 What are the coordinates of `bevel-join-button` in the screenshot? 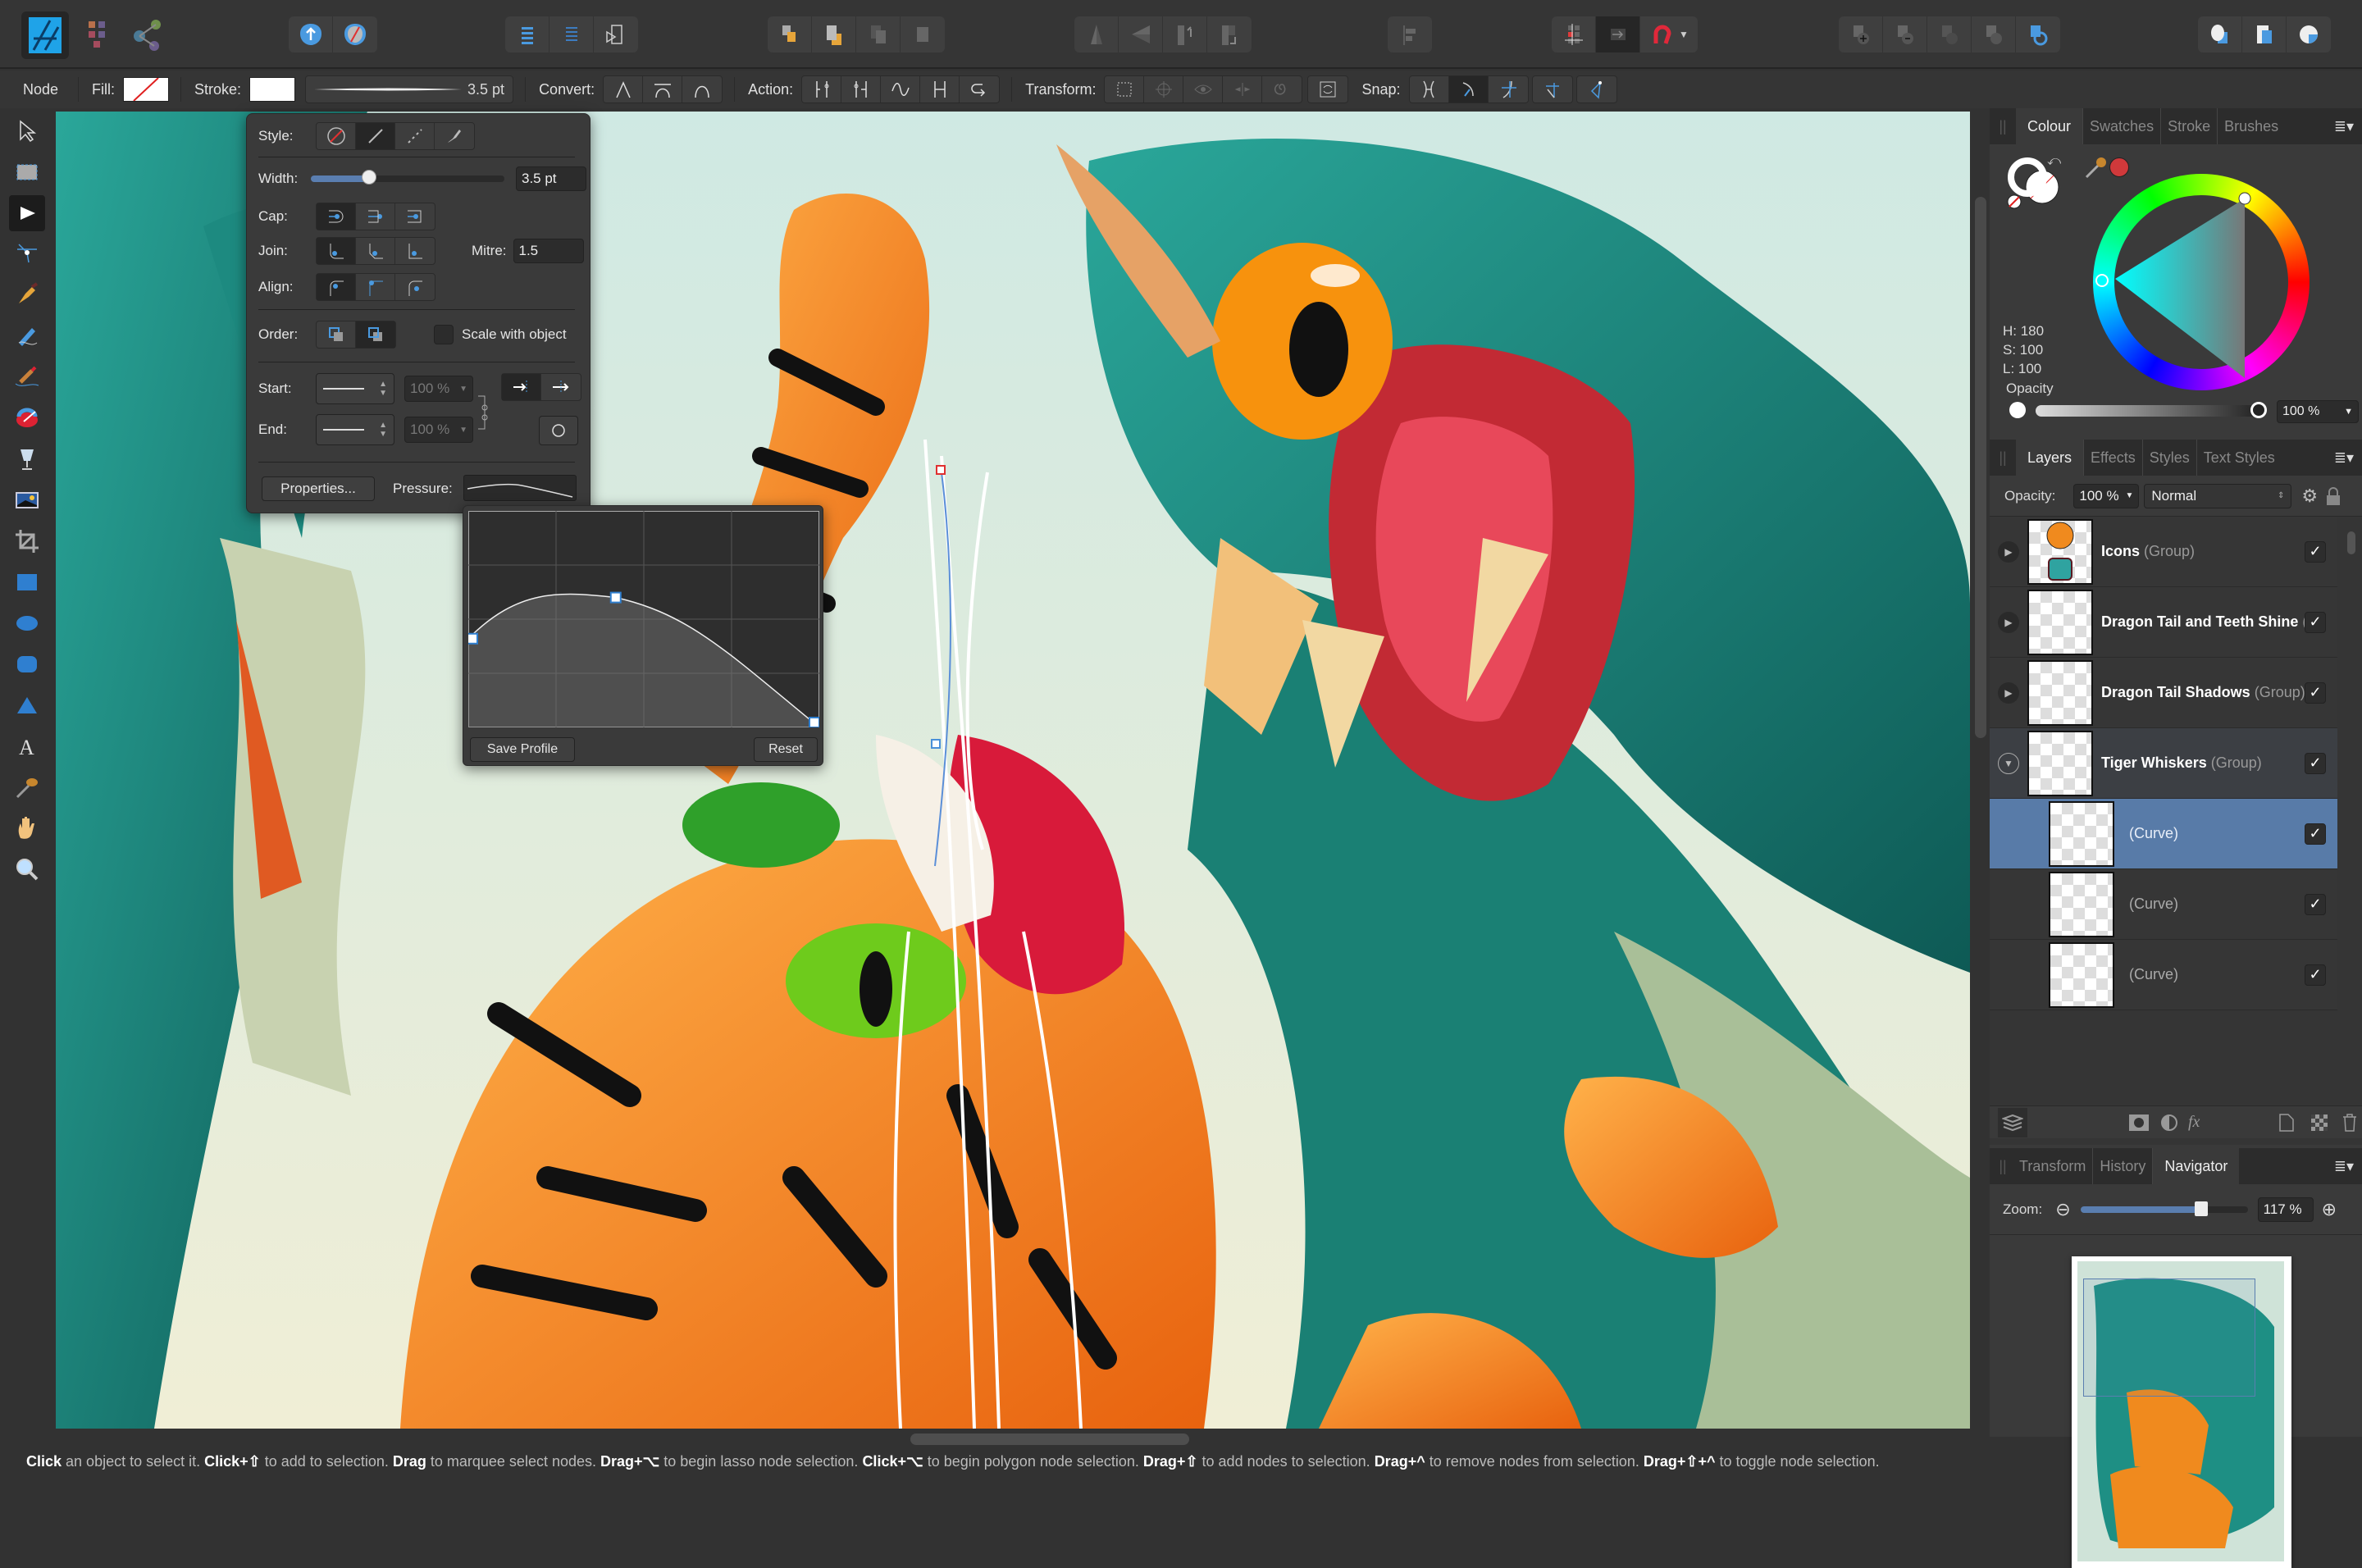 It's located at (415, 251).